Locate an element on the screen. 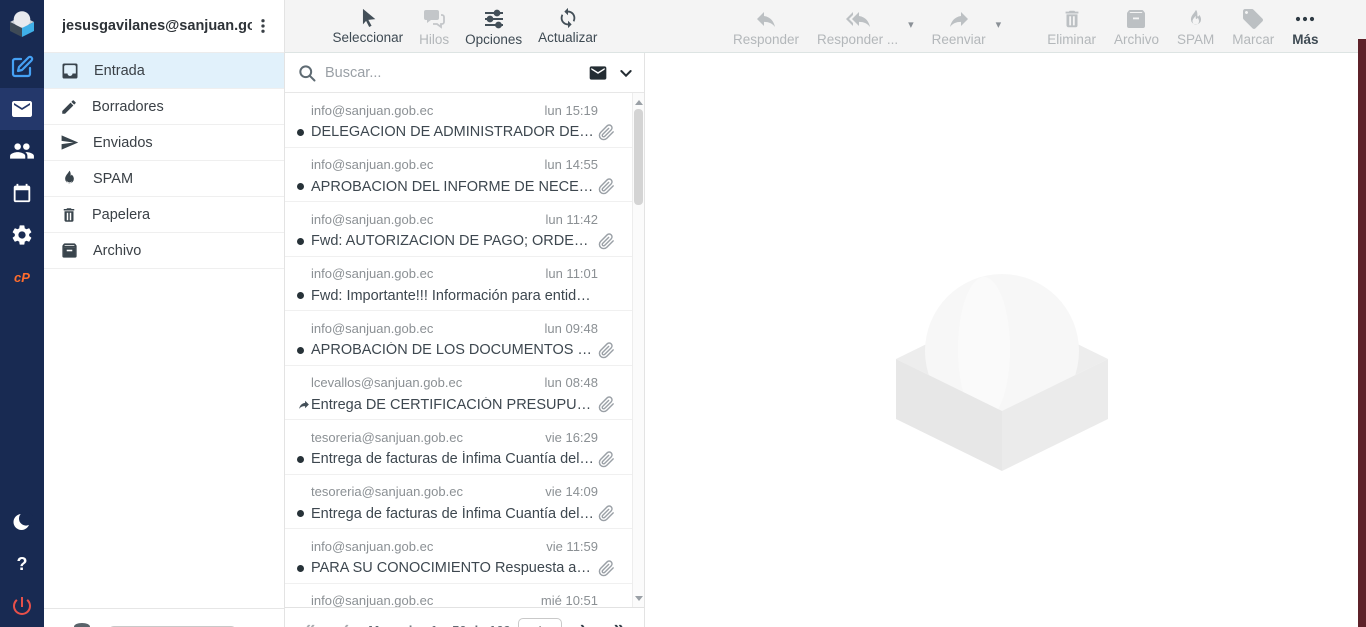  settings-tab is located at coordinates (22, 235).